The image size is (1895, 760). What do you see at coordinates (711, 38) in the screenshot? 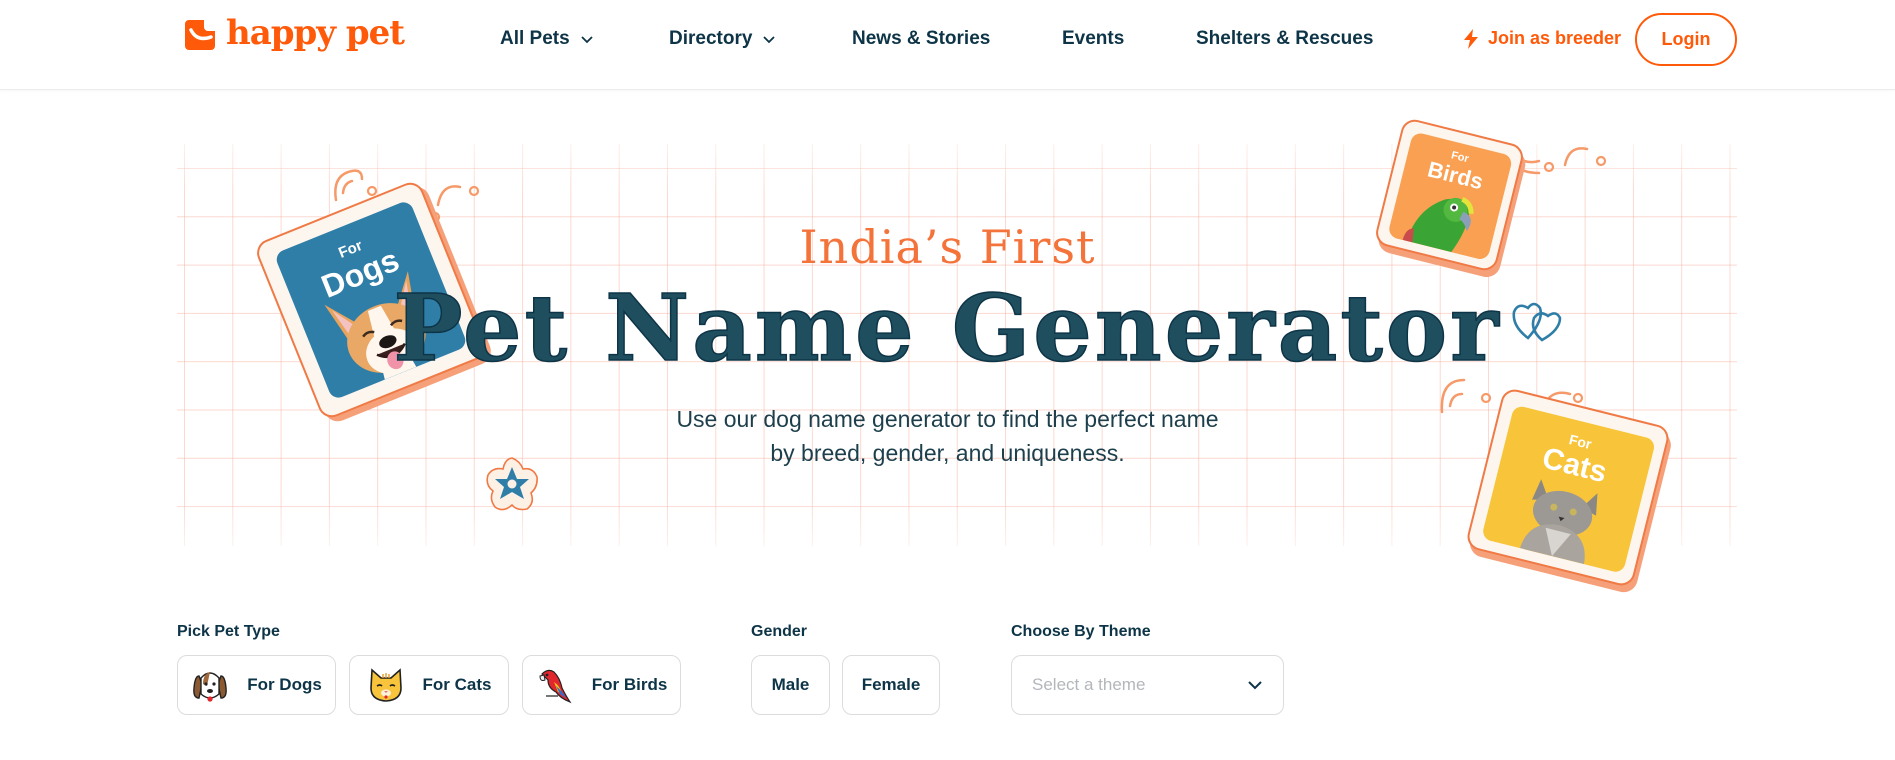
I see `nav-label: Directory` at bounding box center [711, 38].